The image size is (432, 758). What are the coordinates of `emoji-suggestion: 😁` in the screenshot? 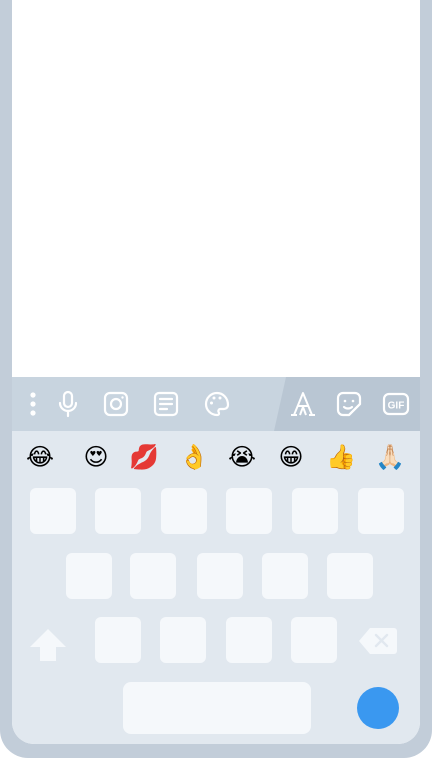 It's located at (291, 457).